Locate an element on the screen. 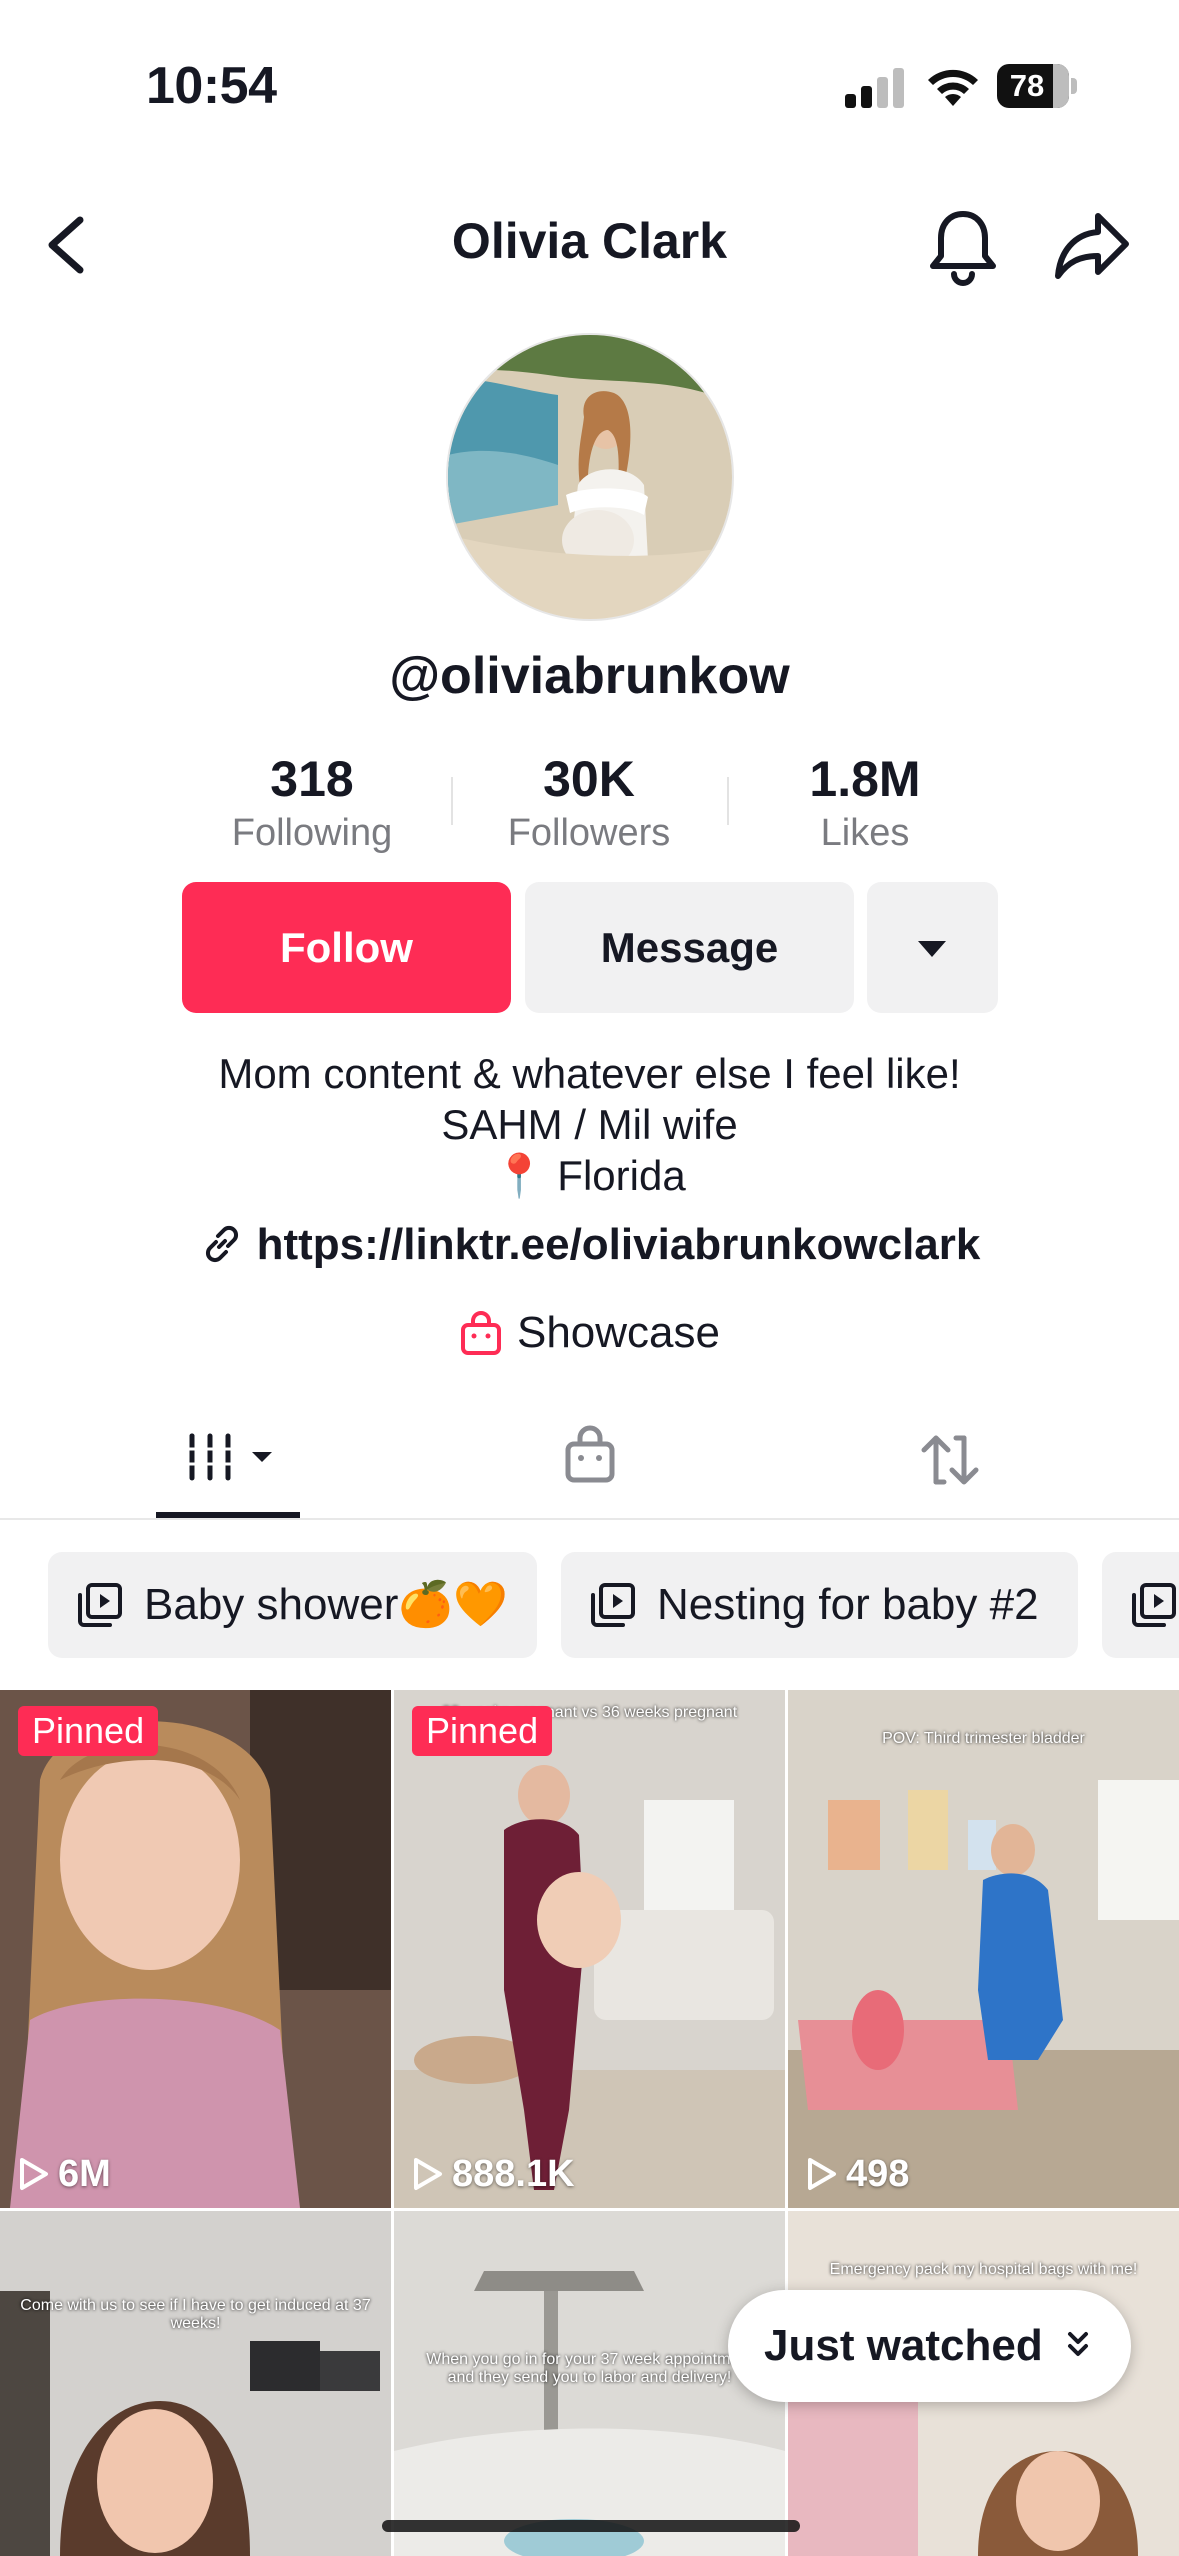  tab-videos is located at coordinates (228, 1460).